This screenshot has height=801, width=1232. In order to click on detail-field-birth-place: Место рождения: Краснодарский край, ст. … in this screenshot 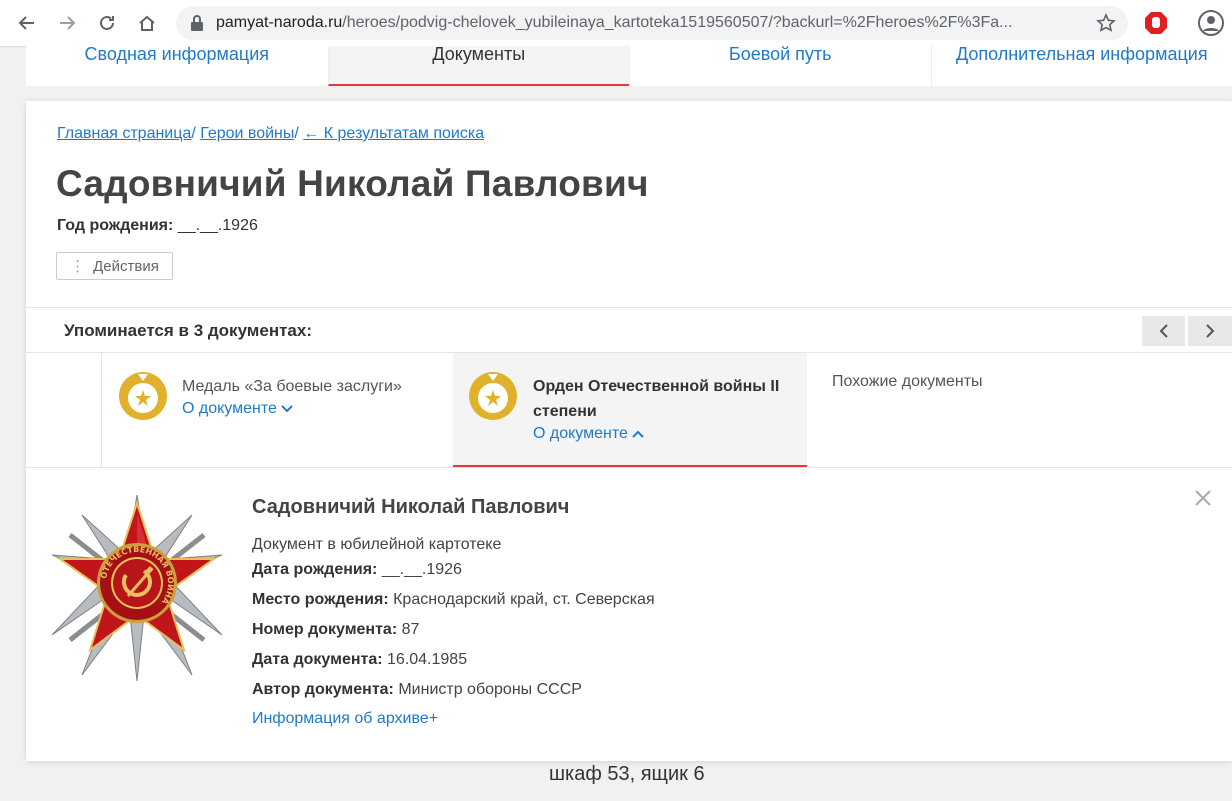, I will do `click(453, 600)`.